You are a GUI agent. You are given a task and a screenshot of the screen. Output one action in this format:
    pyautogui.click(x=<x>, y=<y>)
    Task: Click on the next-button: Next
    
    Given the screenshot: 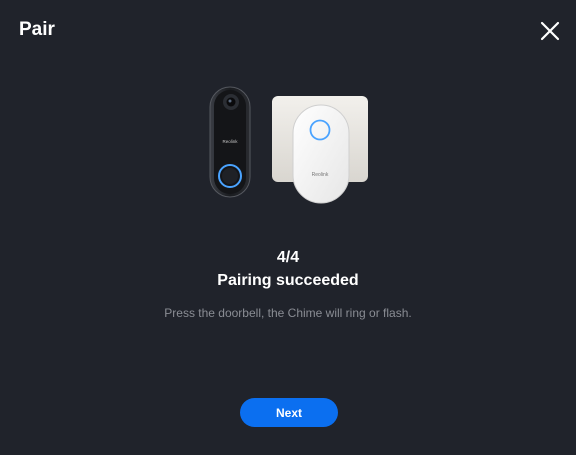 What is the action you would take?
    pyautogui.click(x=289, y=412)
    